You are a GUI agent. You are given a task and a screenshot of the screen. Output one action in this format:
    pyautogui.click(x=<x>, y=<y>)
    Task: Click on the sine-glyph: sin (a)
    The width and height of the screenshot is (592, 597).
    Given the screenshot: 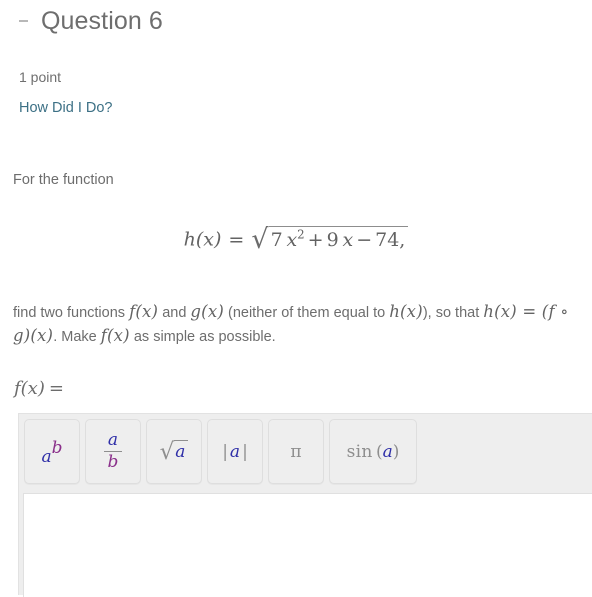 What is the action you would take?
    pyautogui.click(x=373, y=452)
    